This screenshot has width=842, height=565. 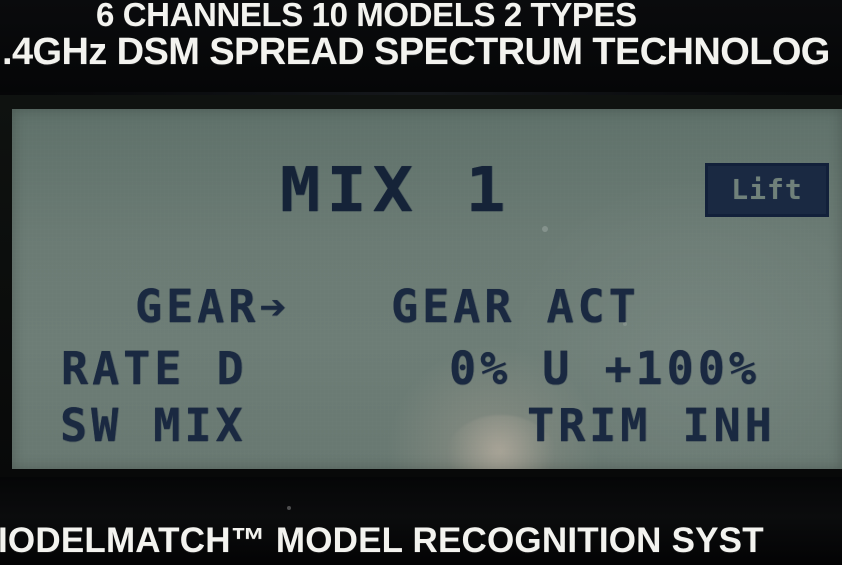 What do you see at coordinates (604, 368) in the screenshot?
I see `lcd-row-2-right: 0% U +100%` at bounding box center [604, 368].